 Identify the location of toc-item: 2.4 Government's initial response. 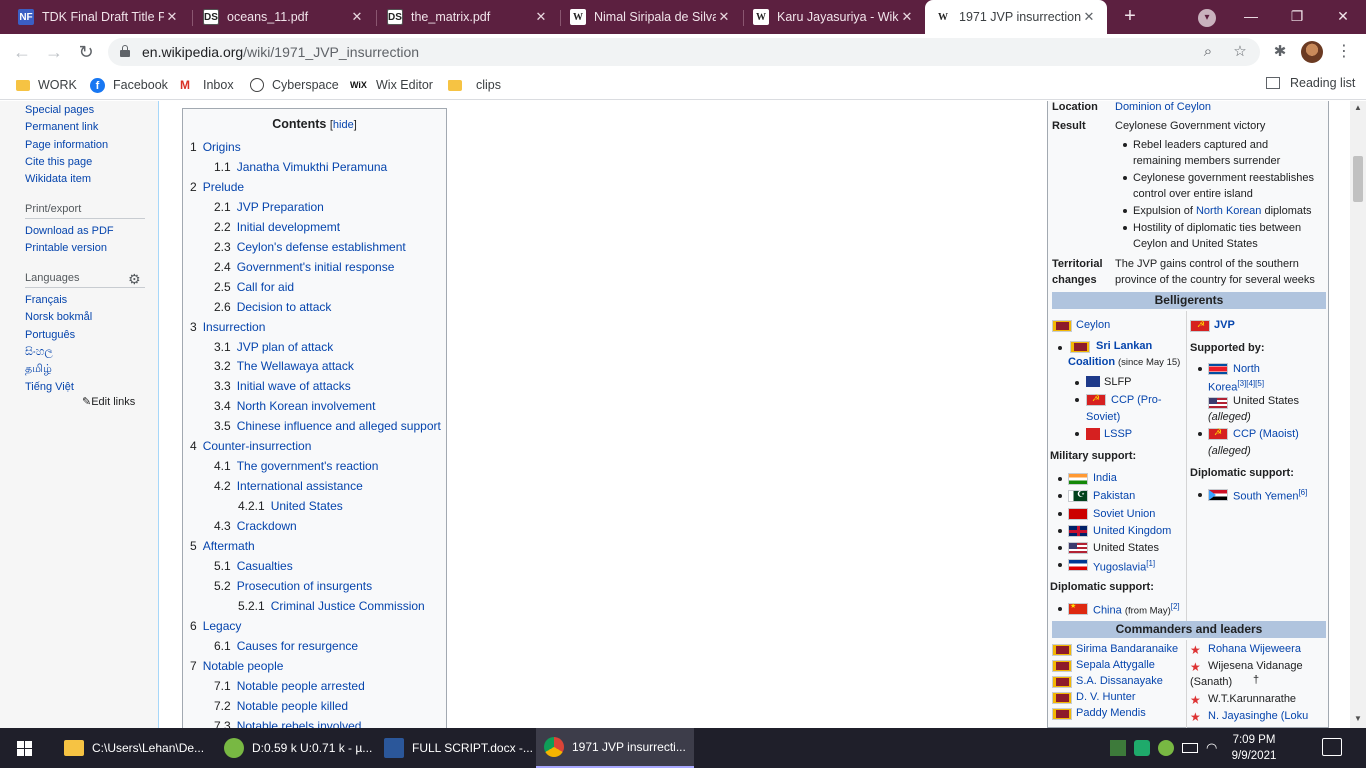
(304, 267).